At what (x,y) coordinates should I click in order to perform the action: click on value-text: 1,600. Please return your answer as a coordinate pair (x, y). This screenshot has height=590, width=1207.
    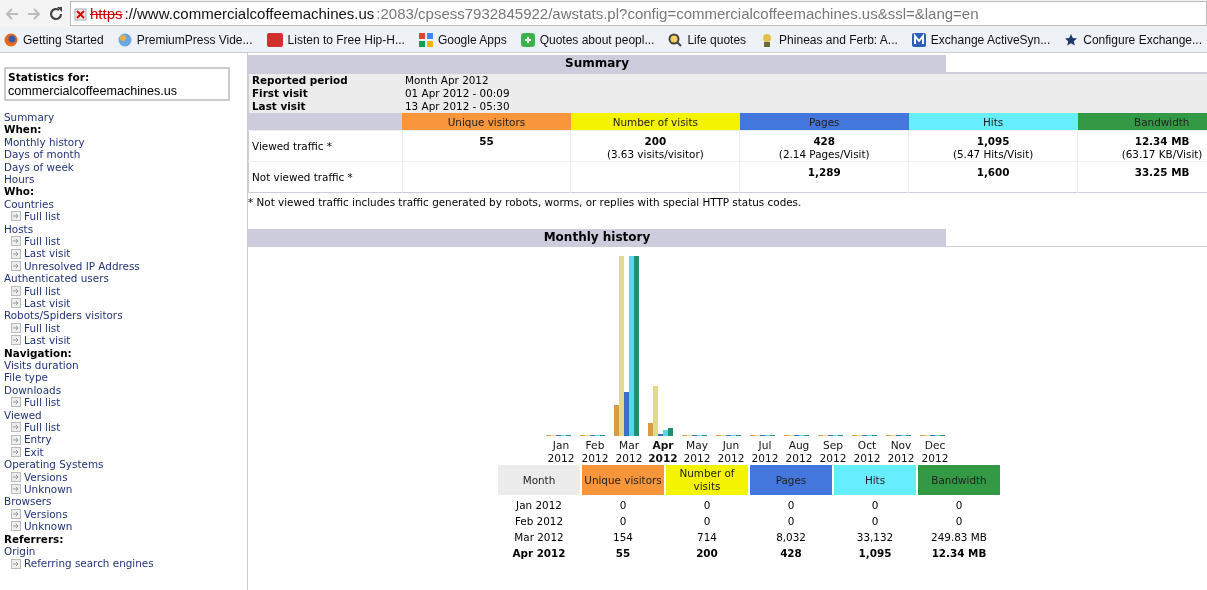
    Looking at the image, I should click on (993, 172).